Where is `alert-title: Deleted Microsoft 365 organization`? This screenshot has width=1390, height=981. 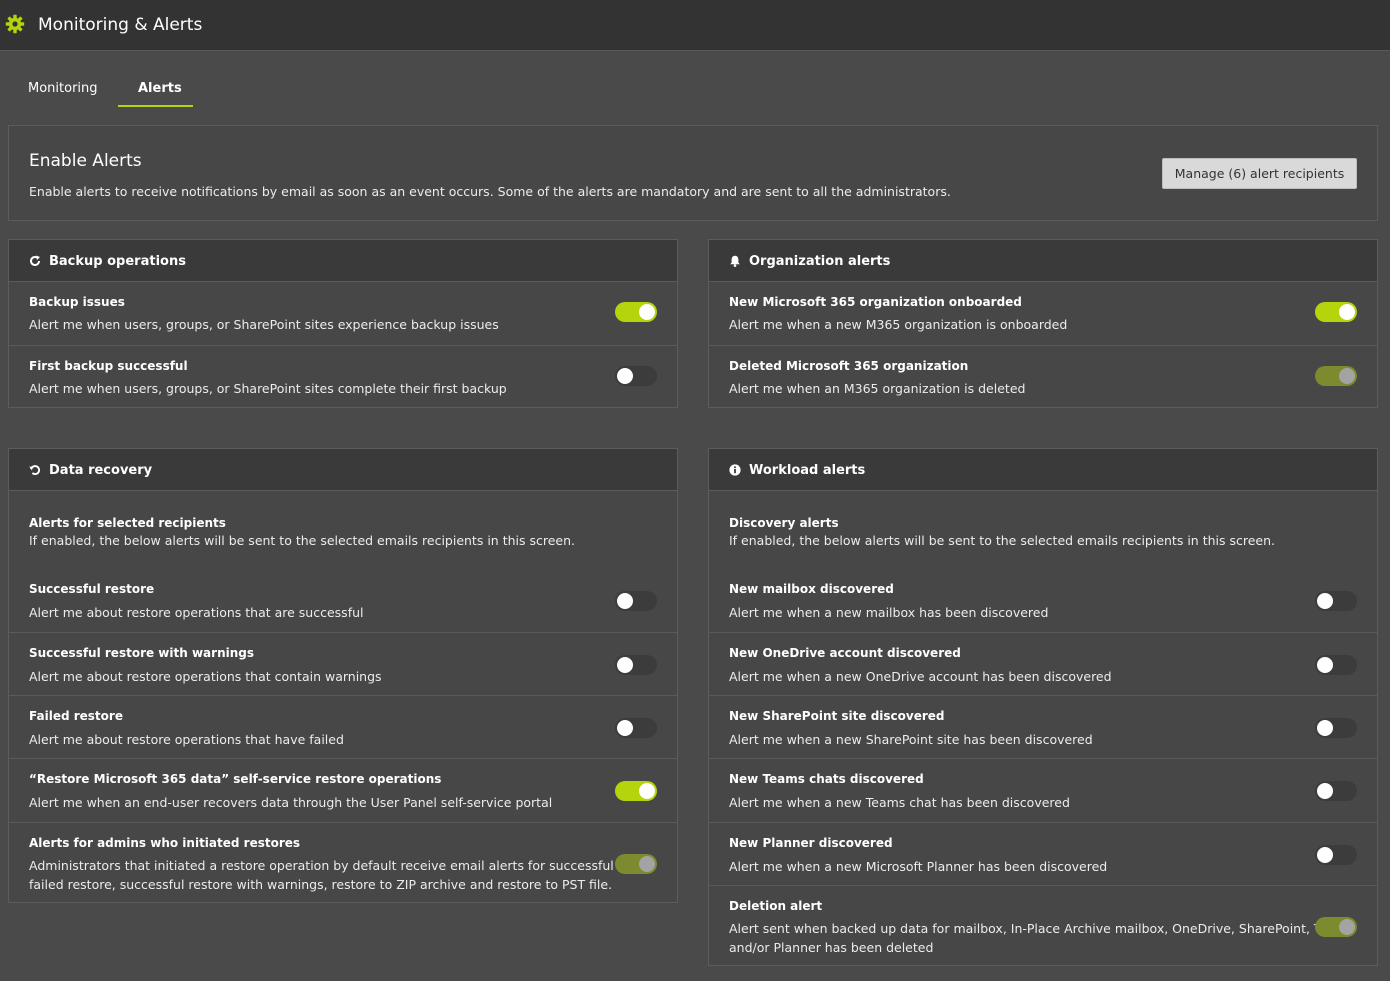
alert-title: Deleted Microsoft 365 organization is located at coordinates (849, 366).